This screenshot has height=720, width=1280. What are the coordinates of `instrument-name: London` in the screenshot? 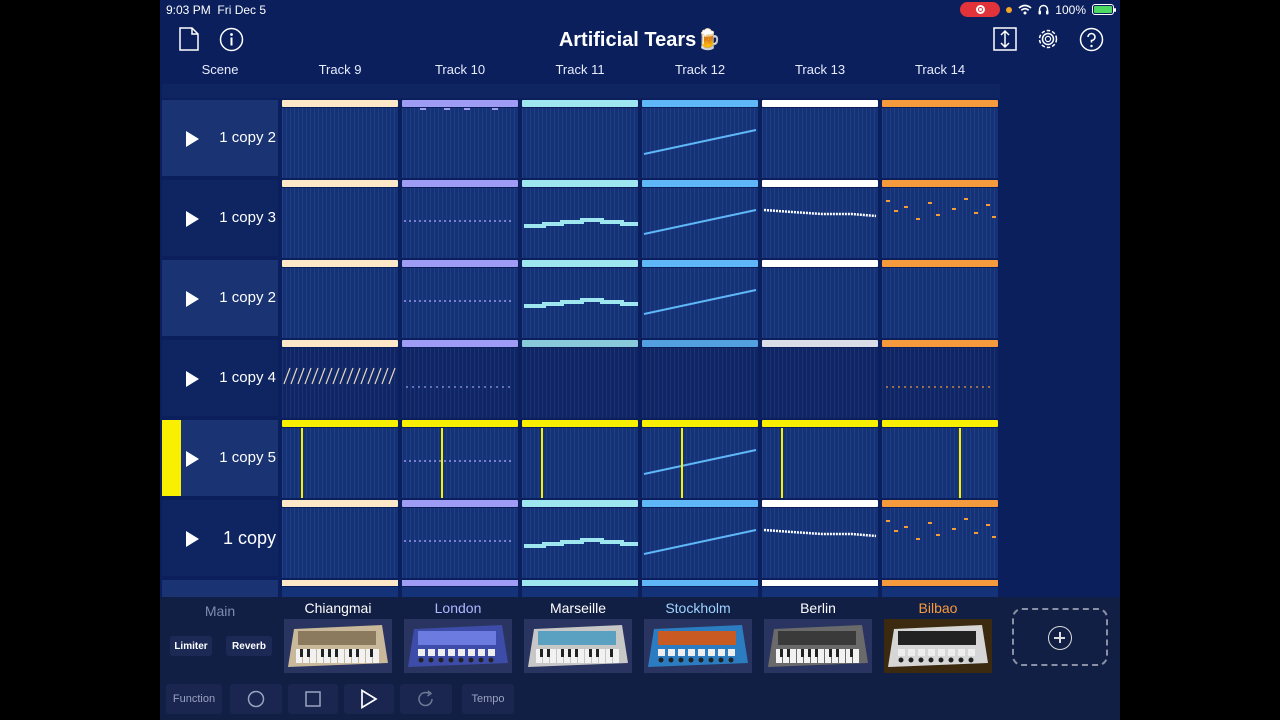 It's located at (458, 608).